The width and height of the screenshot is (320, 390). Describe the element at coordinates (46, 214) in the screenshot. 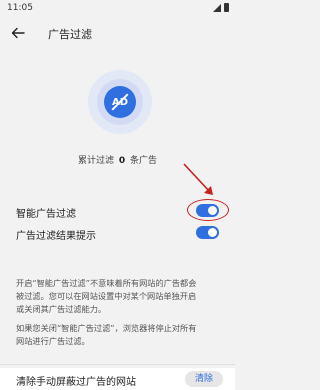

I see `smart-ad-filter-label: 智能广告过滤` at that location.